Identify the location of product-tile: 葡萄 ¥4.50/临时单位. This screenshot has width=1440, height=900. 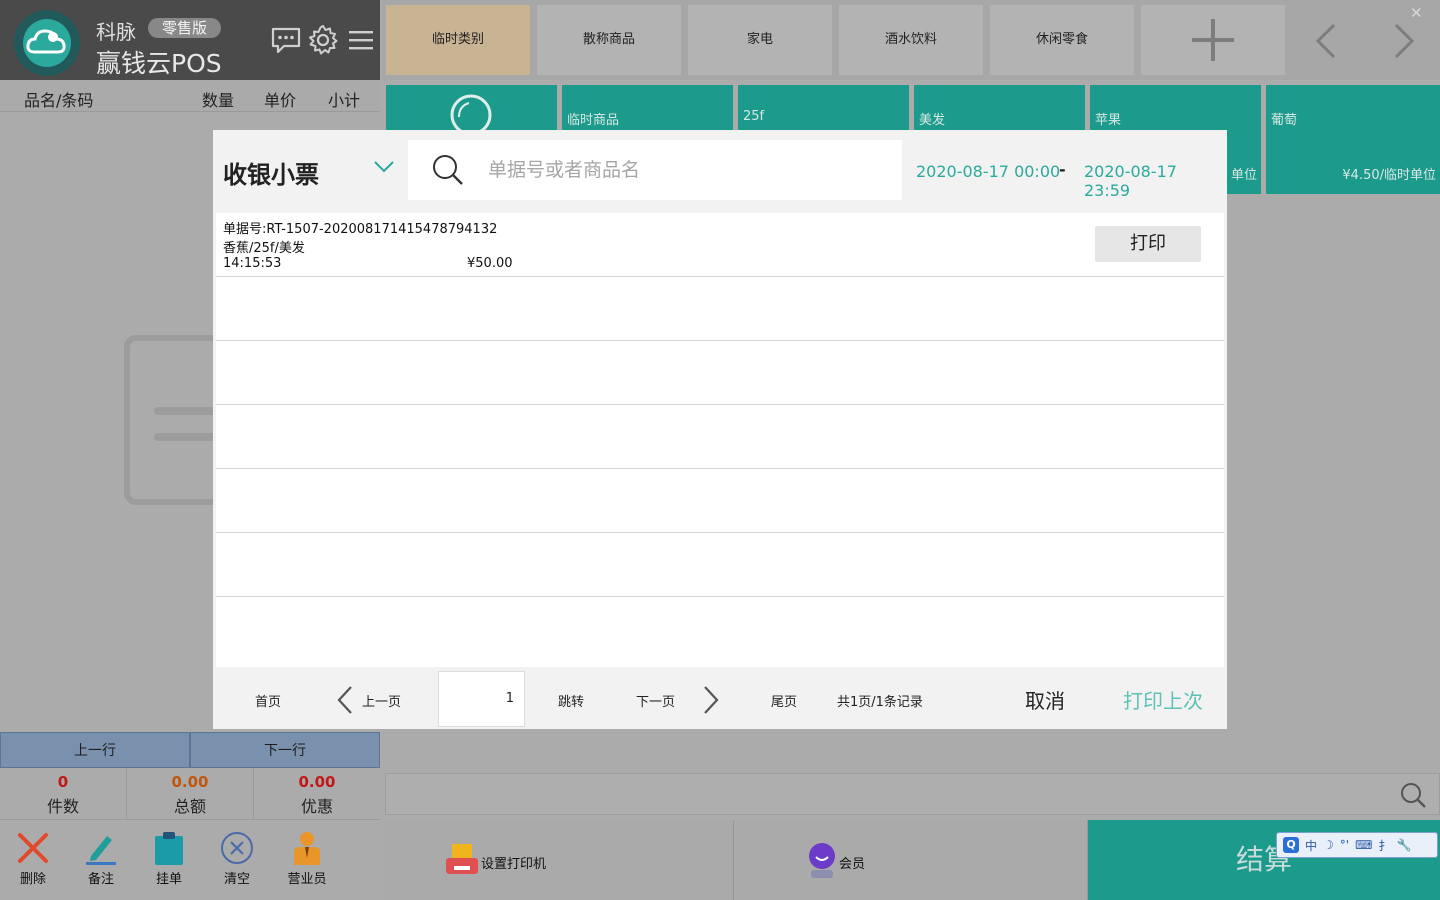
(1353, 139).